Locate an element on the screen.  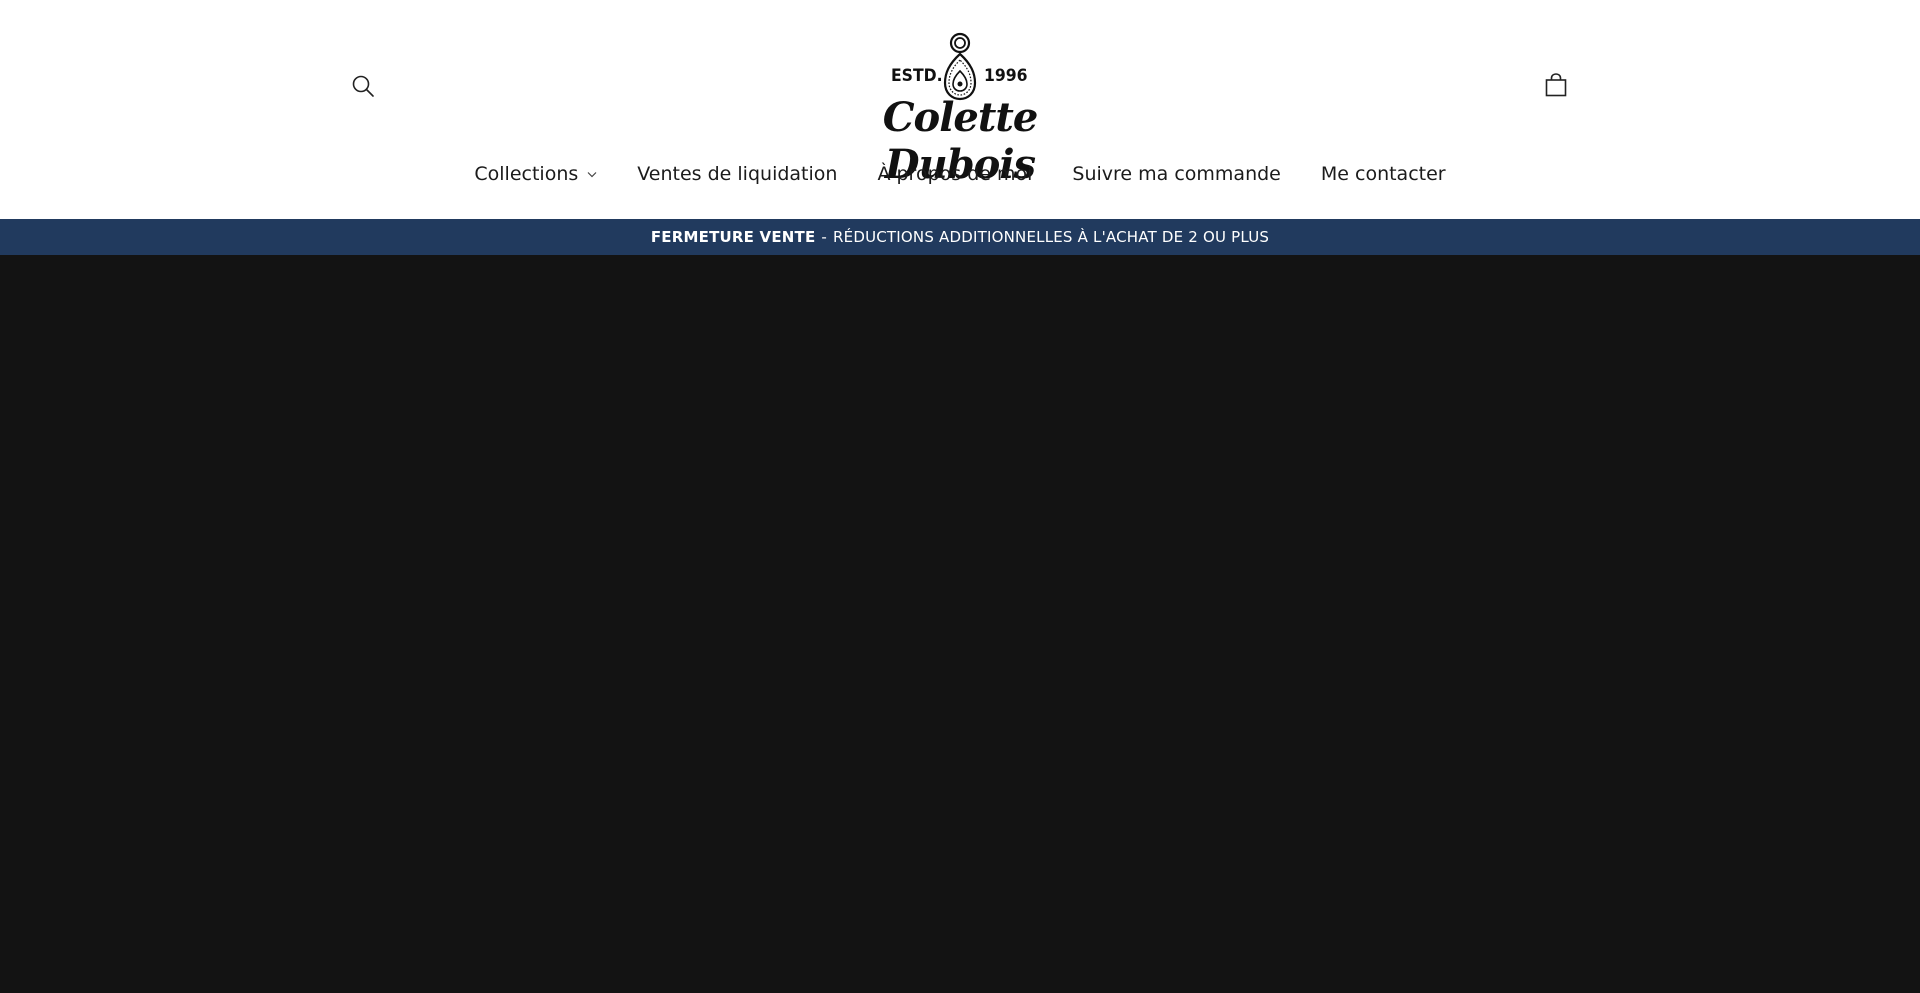
nav-item-label: À propos de moi is located at coordinates (955, 174).